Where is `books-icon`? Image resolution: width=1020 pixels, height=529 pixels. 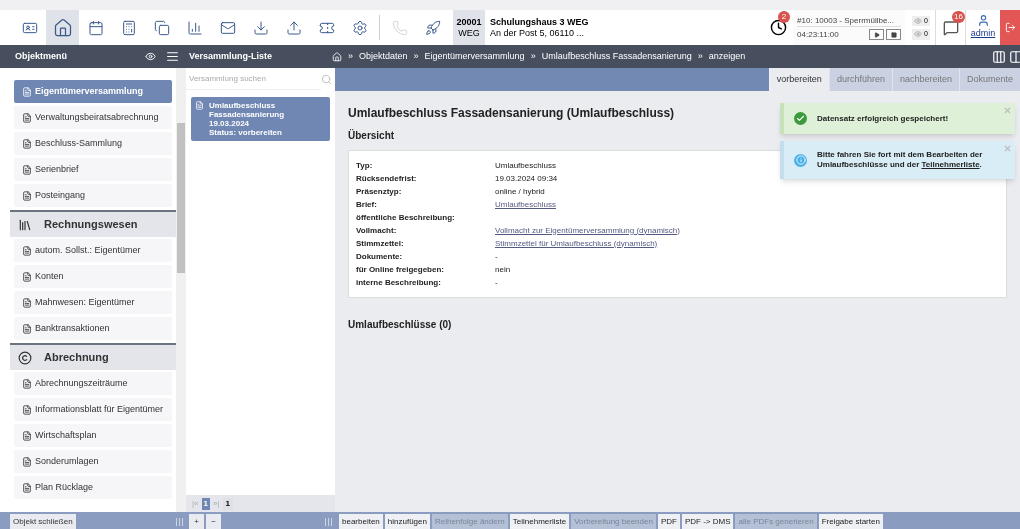 books-icon is located at coordinates (25, 224).